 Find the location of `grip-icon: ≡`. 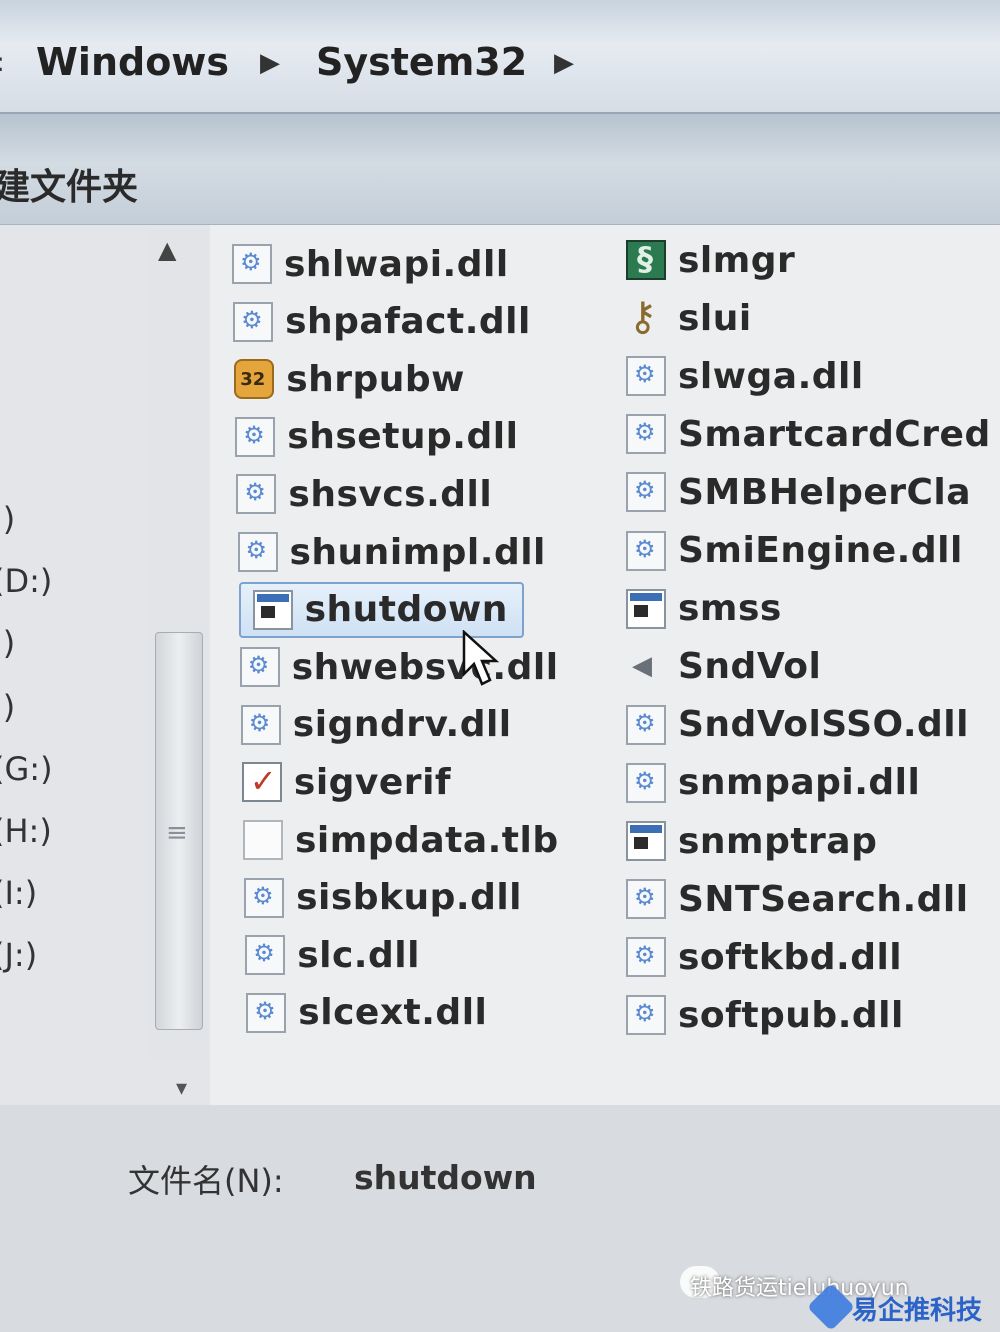

grip-icon: ≡ is located at coordinates (177, 833).